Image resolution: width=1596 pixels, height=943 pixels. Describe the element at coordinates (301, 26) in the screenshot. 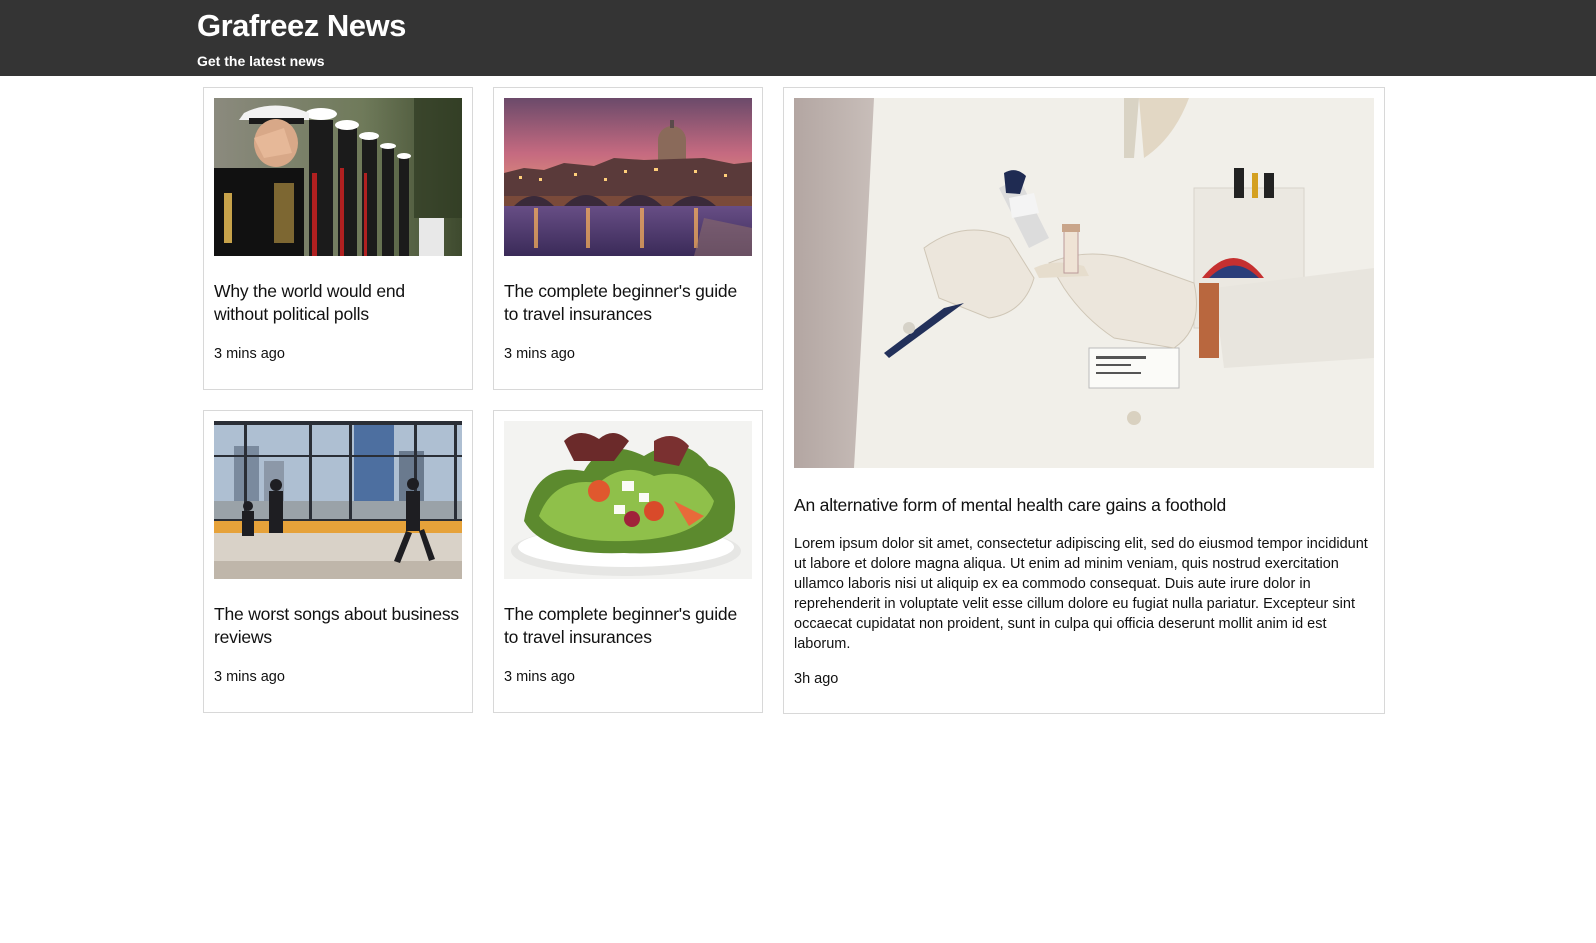

I see `site-title: Grafreez News` at that location.